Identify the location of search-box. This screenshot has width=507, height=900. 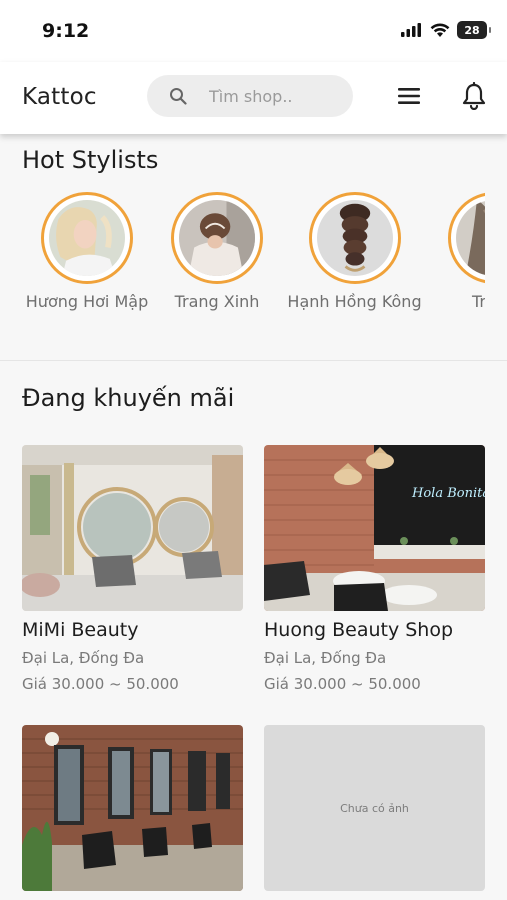
(250, 96).